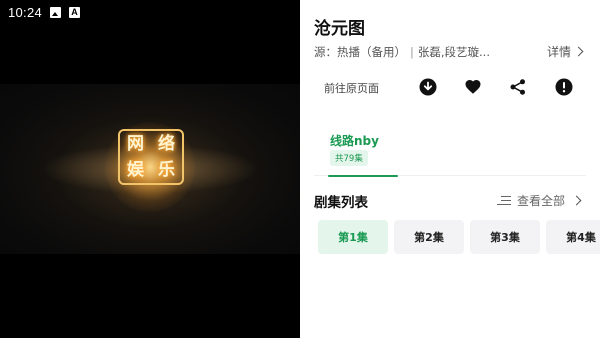 Image resolution: width=600 pixels, height=338 pixels. What do you see at coordinates (56, 12) in the screenshot?
I see `gallery-notification-icon` at bounding box center [56, 12].